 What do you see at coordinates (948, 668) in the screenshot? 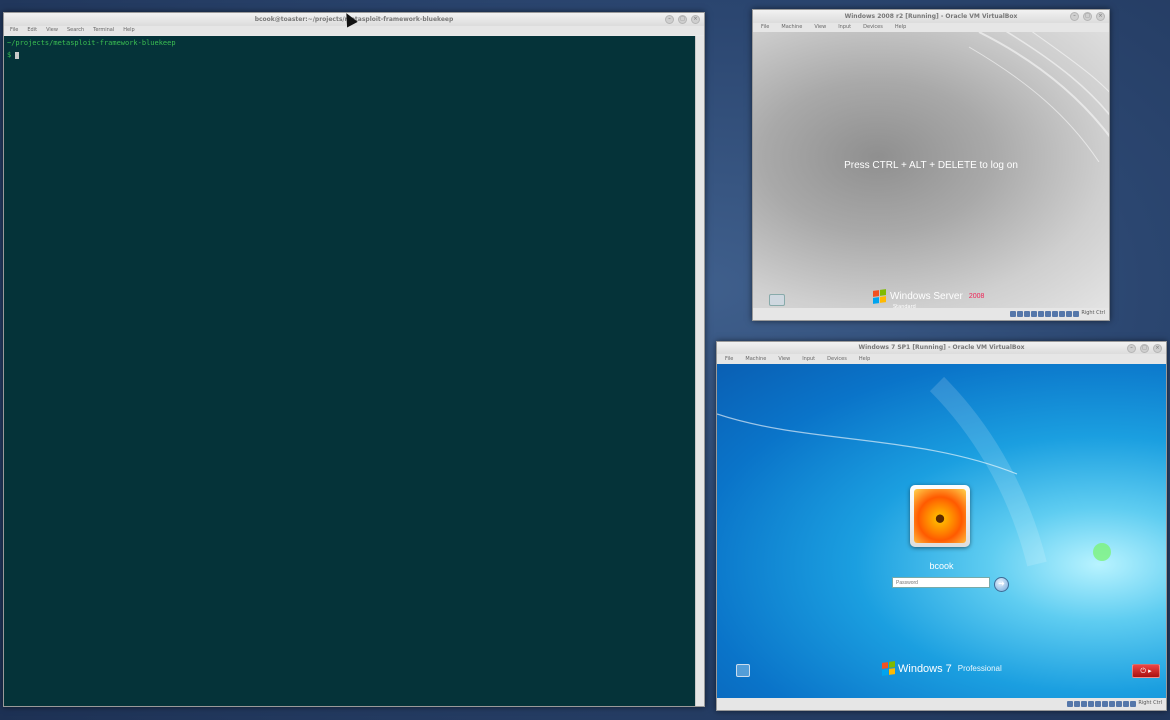
I see `os-version: 7` at bounding box center [948, 668].